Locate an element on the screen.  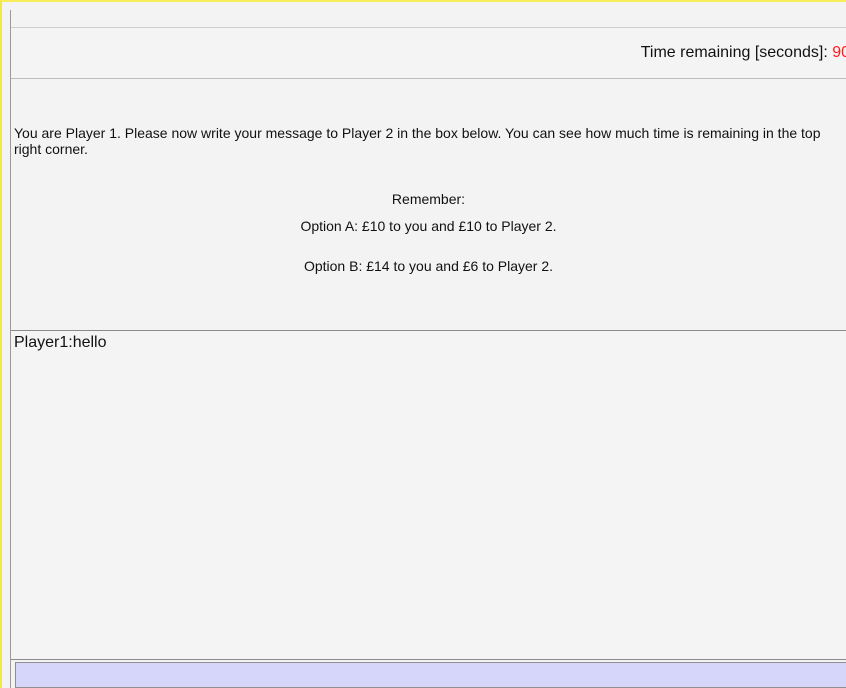
reminder-title: Remember: is located at coordinates (428, 199).